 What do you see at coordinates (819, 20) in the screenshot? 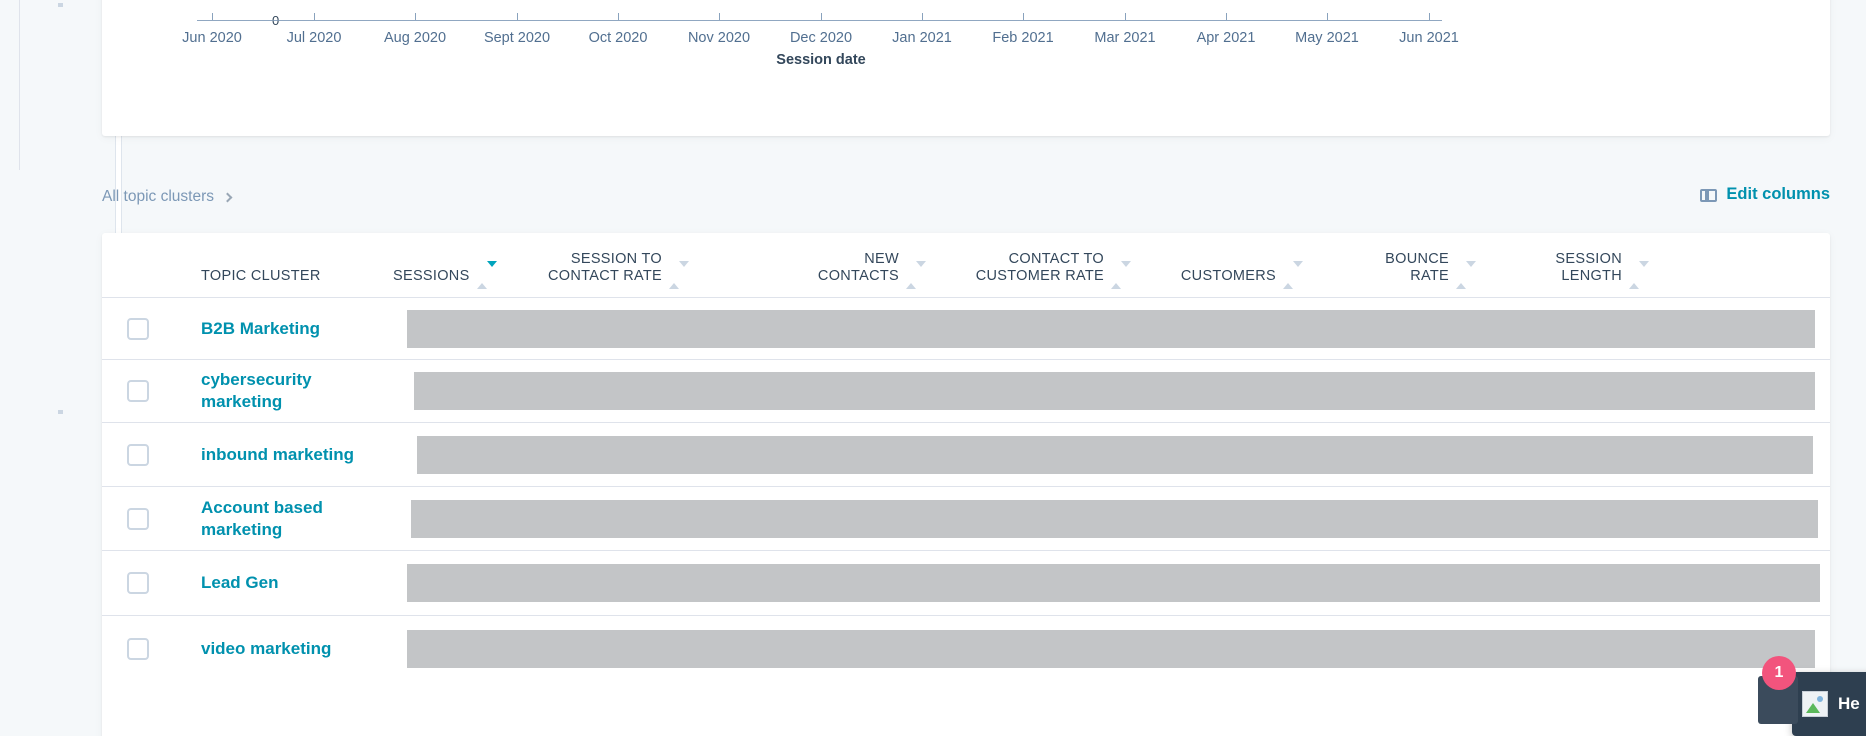
I see `x-axis-line` at bounding box center [819, 20].